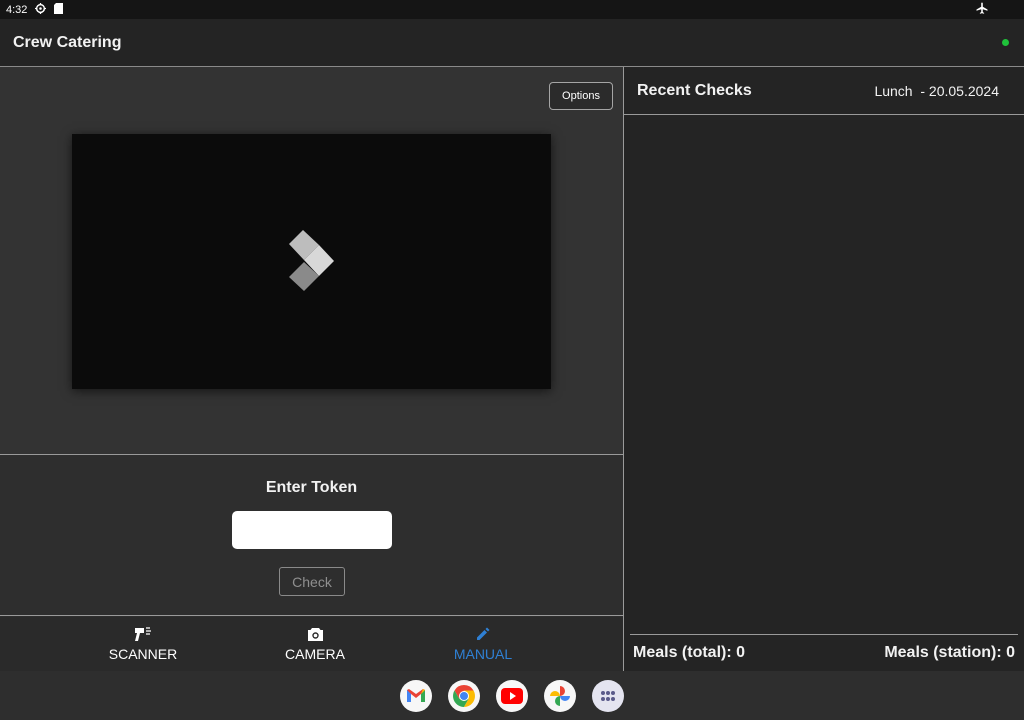  I want to click on nav-manual-label: MANUAL, so click(483, 654).